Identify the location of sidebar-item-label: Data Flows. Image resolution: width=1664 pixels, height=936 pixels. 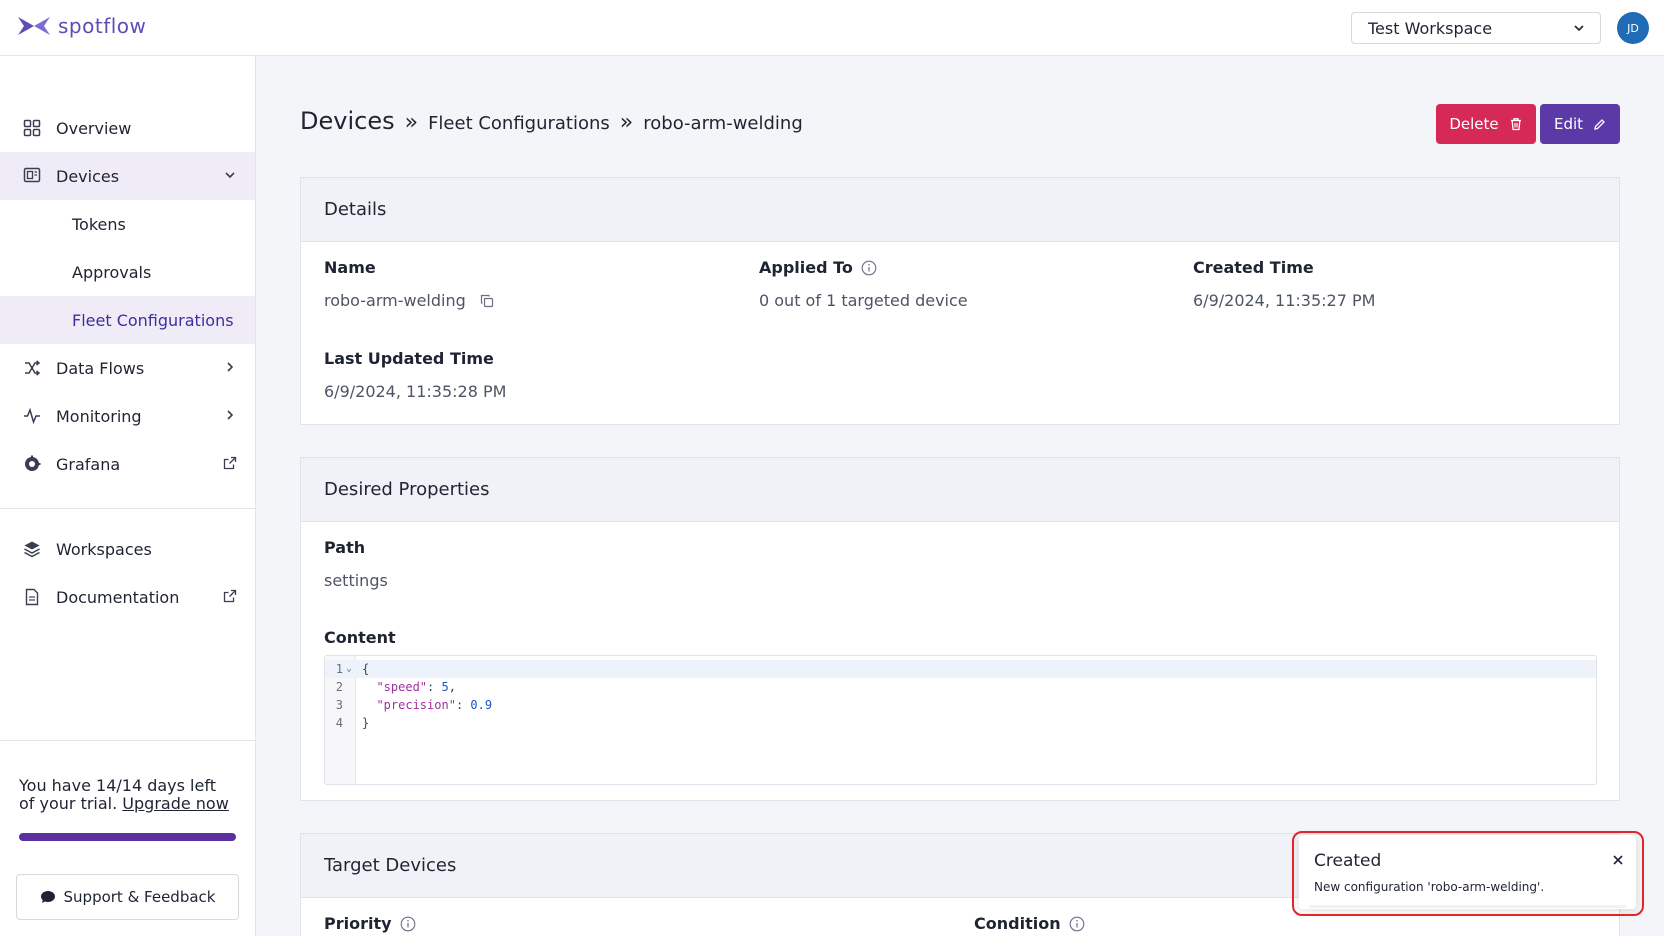
(100, 368).